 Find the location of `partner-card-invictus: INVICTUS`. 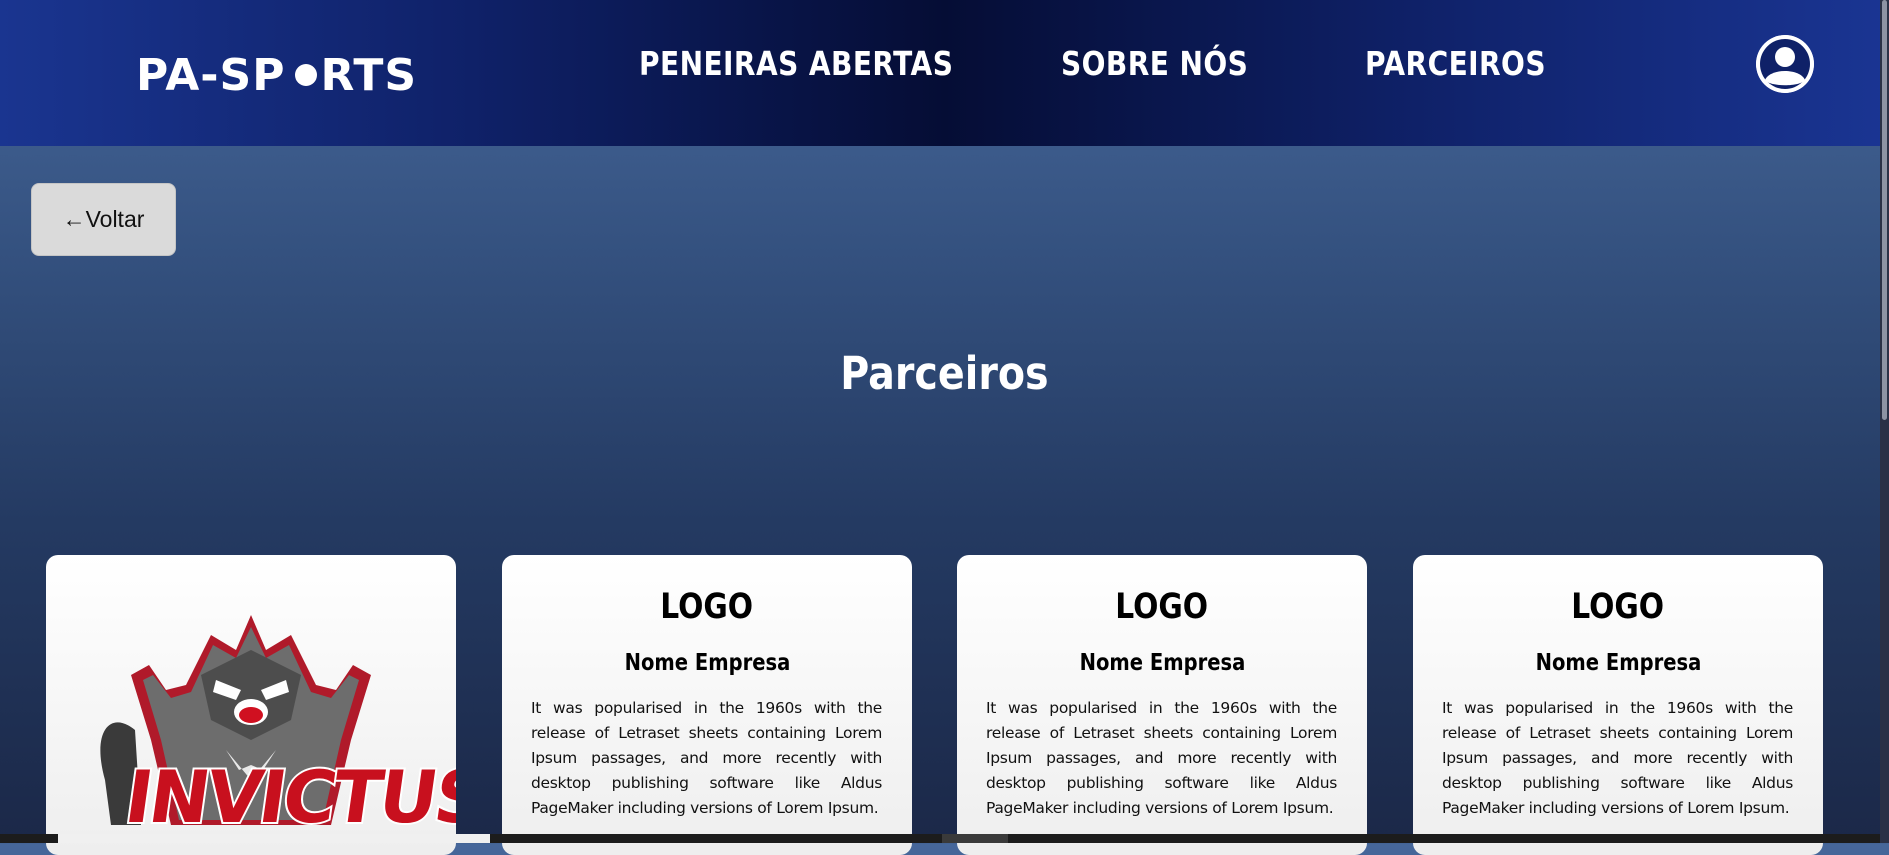

partner-card-invictus: INVICTUS is located at coordinates (251, 705).